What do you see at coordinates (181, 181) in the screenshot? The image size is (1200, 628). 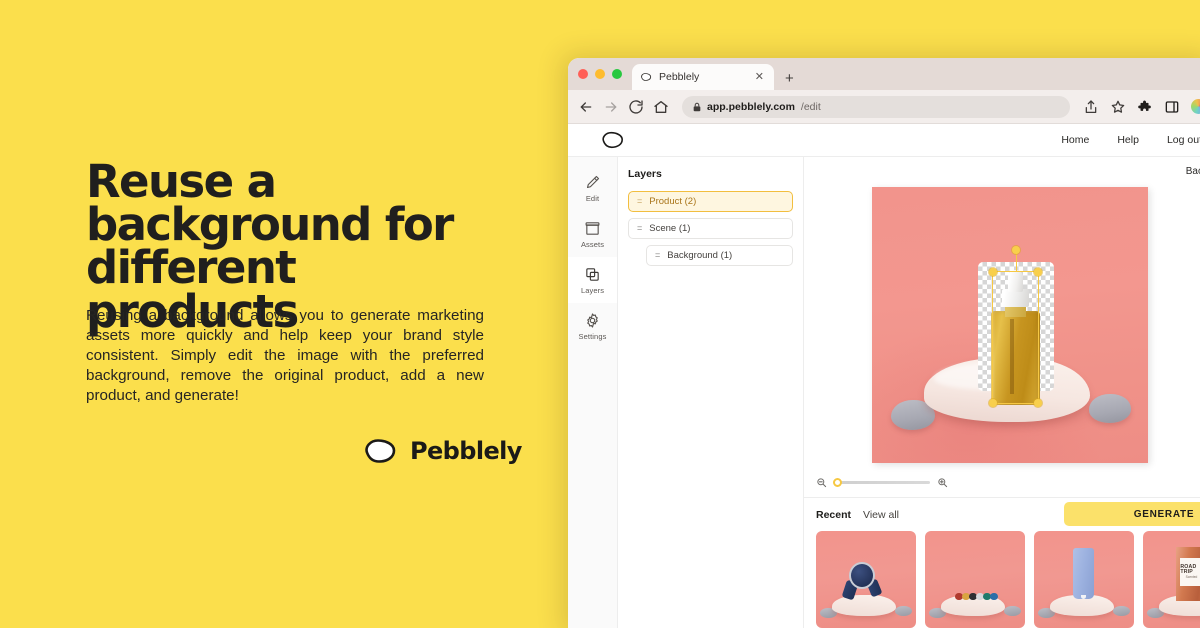 I see `headline-line-1: Reuse a` at bounding box center [181, 181].